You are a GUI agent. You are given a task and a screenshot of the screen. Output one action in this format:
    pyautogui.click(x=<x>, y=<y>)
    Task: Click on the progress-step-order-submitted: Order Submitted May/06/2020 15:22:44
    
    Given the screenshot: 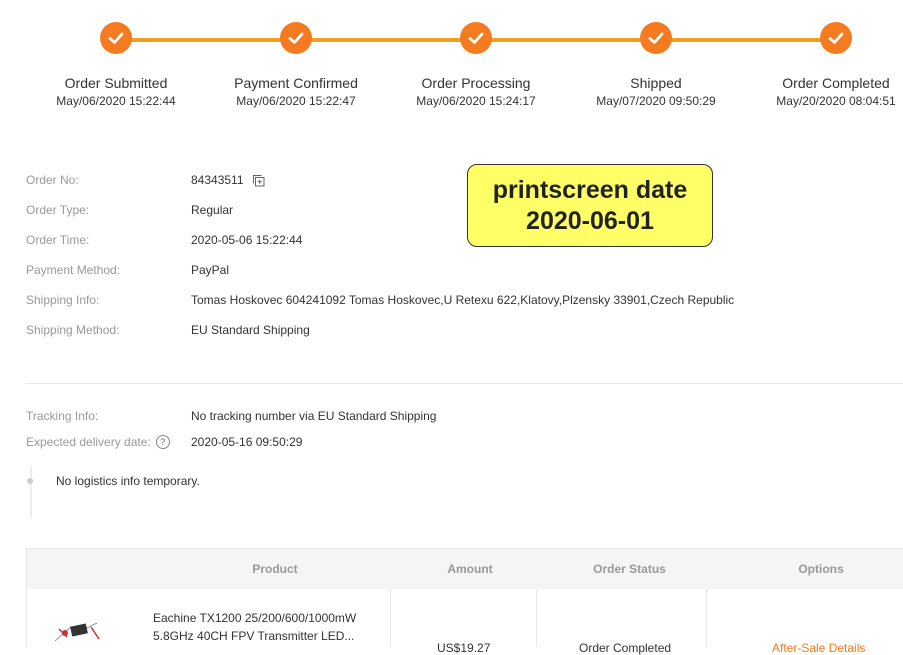 What is the action you would take?
    pyautogui.click(x=116, y=65)
    